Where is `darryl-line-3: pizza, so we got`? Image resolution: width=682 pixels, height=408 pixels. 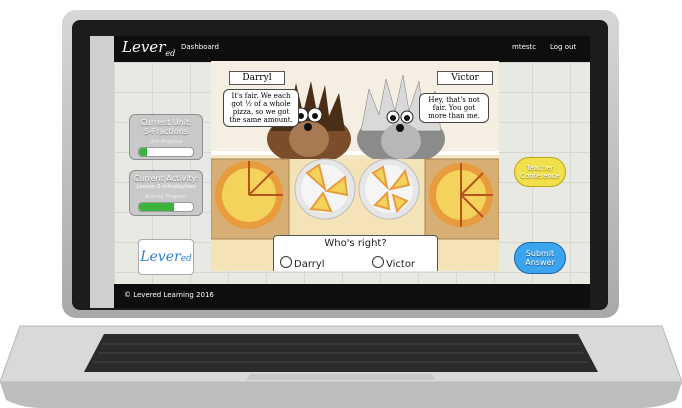
darryl-line-3: pizza, so we got is located at coordinates (261, 112).